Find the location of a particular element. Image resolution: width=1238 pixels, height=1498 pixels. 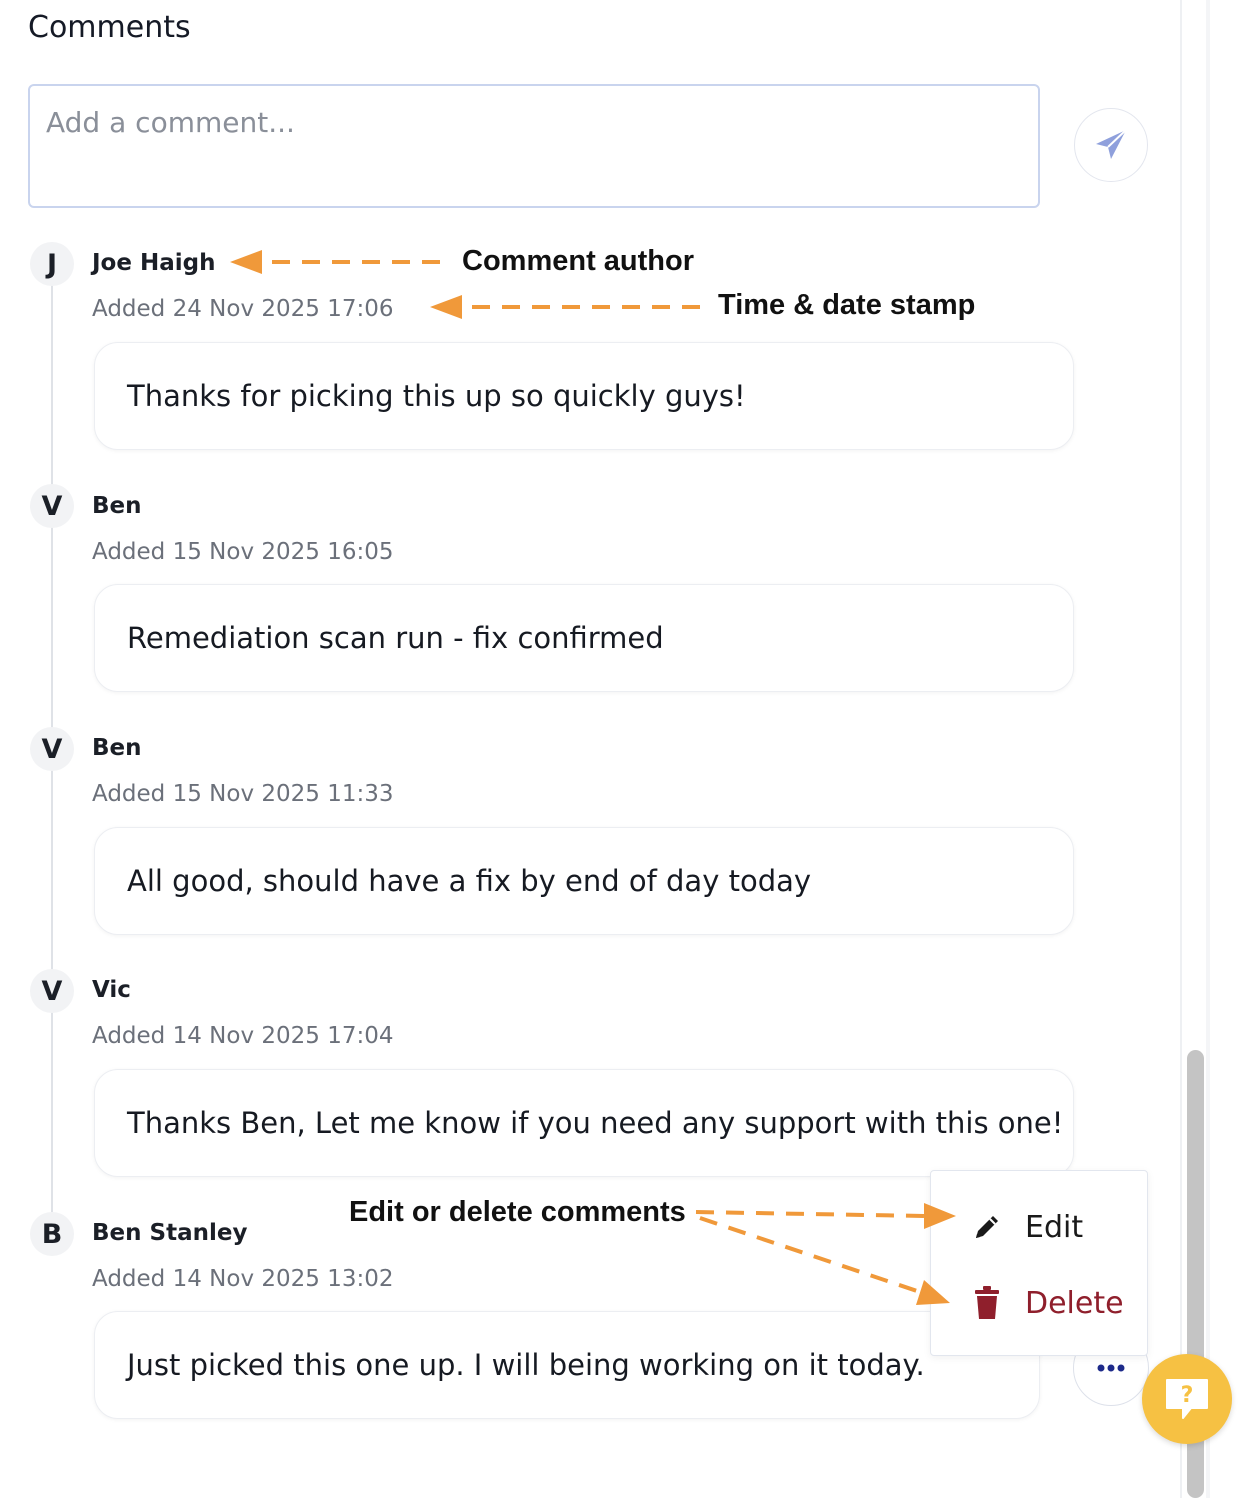

help-chat-icon: ? is located at coordinates (1187, 1399).